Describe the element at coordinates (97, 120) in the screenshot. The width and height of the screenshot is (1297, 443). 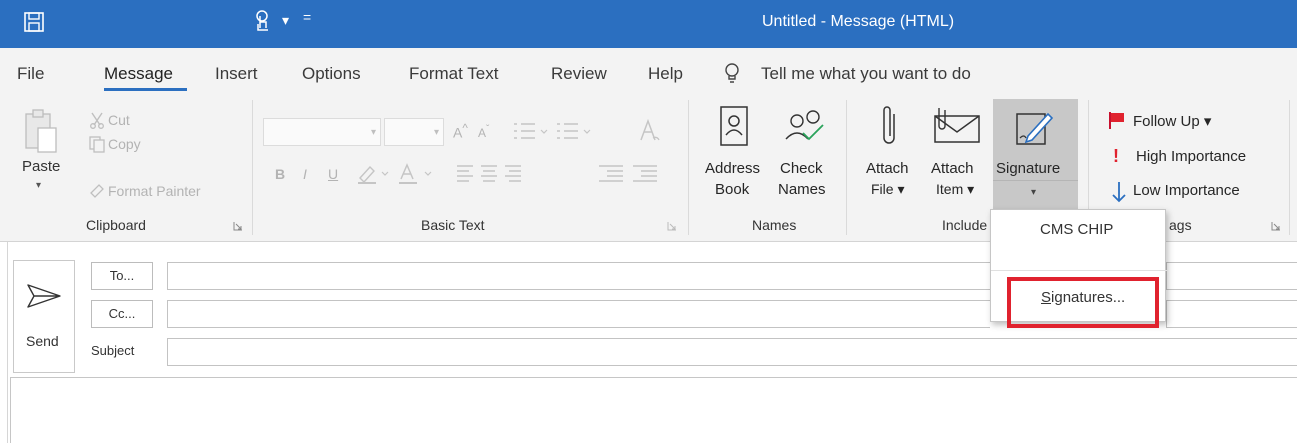
I see `cut-icon` at that location.